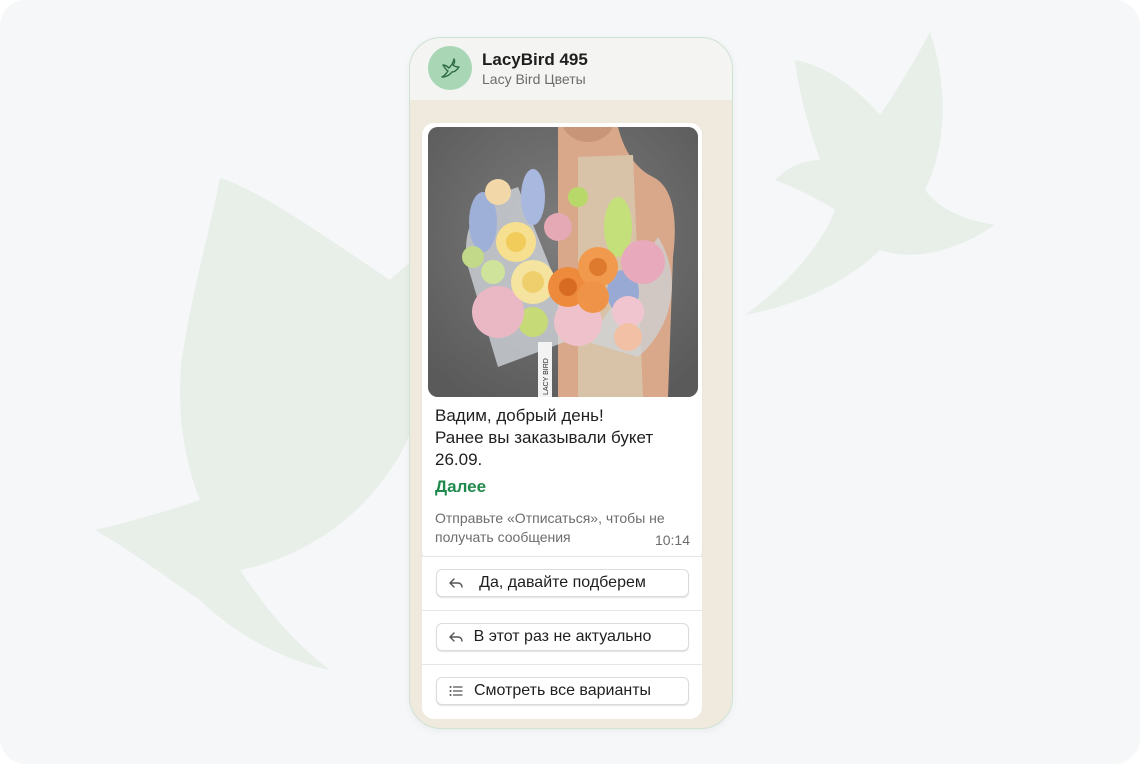 The height and width of the screenshot is (764, 1140). I want to click on dove-illustration-right, so click(875, 180).